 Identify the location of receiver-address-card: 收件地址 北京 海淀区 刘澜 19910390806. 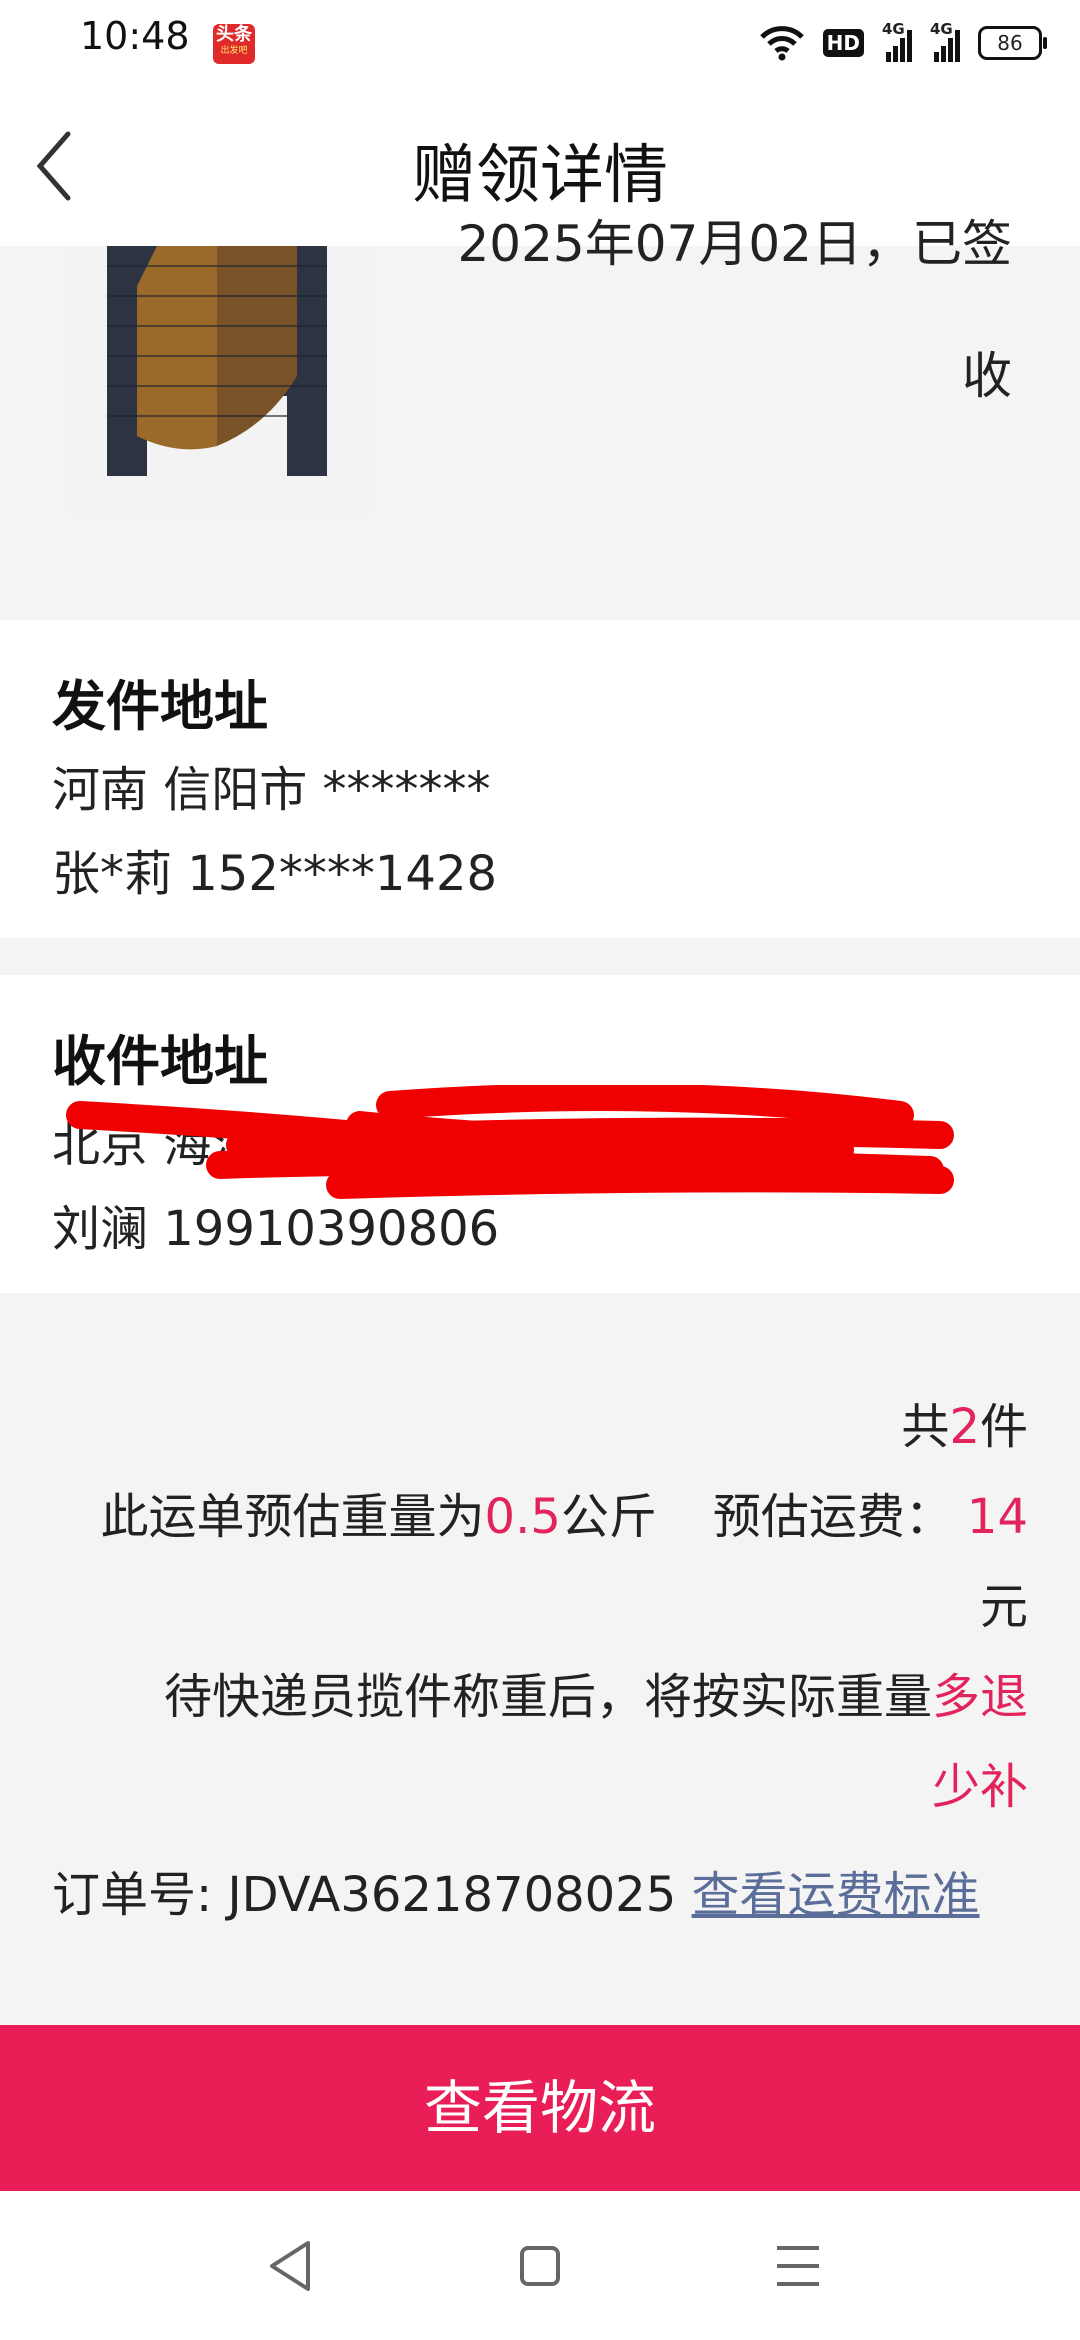
(540, 1134).